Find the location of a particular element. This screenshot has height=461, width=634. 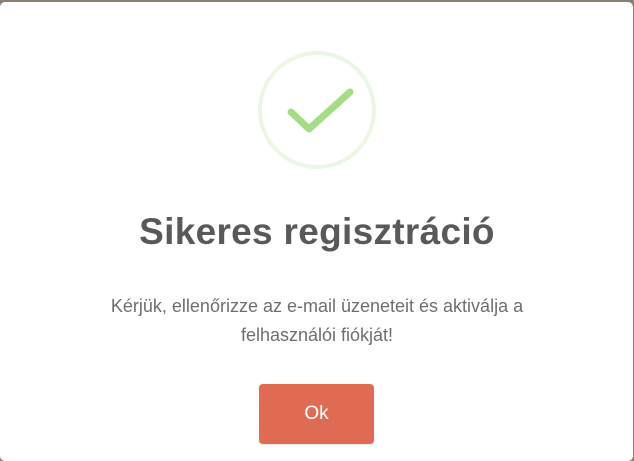

dialog-message-line-2: felhasználói fiókját! is located at coordinates (317, 335).